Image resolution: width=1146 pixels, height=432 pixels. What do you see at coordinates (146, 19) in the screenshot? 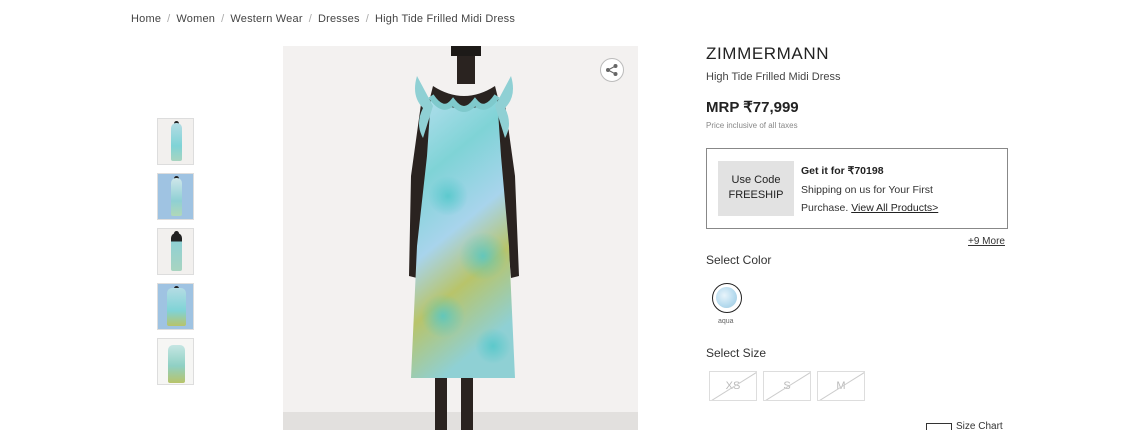
I see `breadcrumb-home: Home` at bounding box center [146, 19].